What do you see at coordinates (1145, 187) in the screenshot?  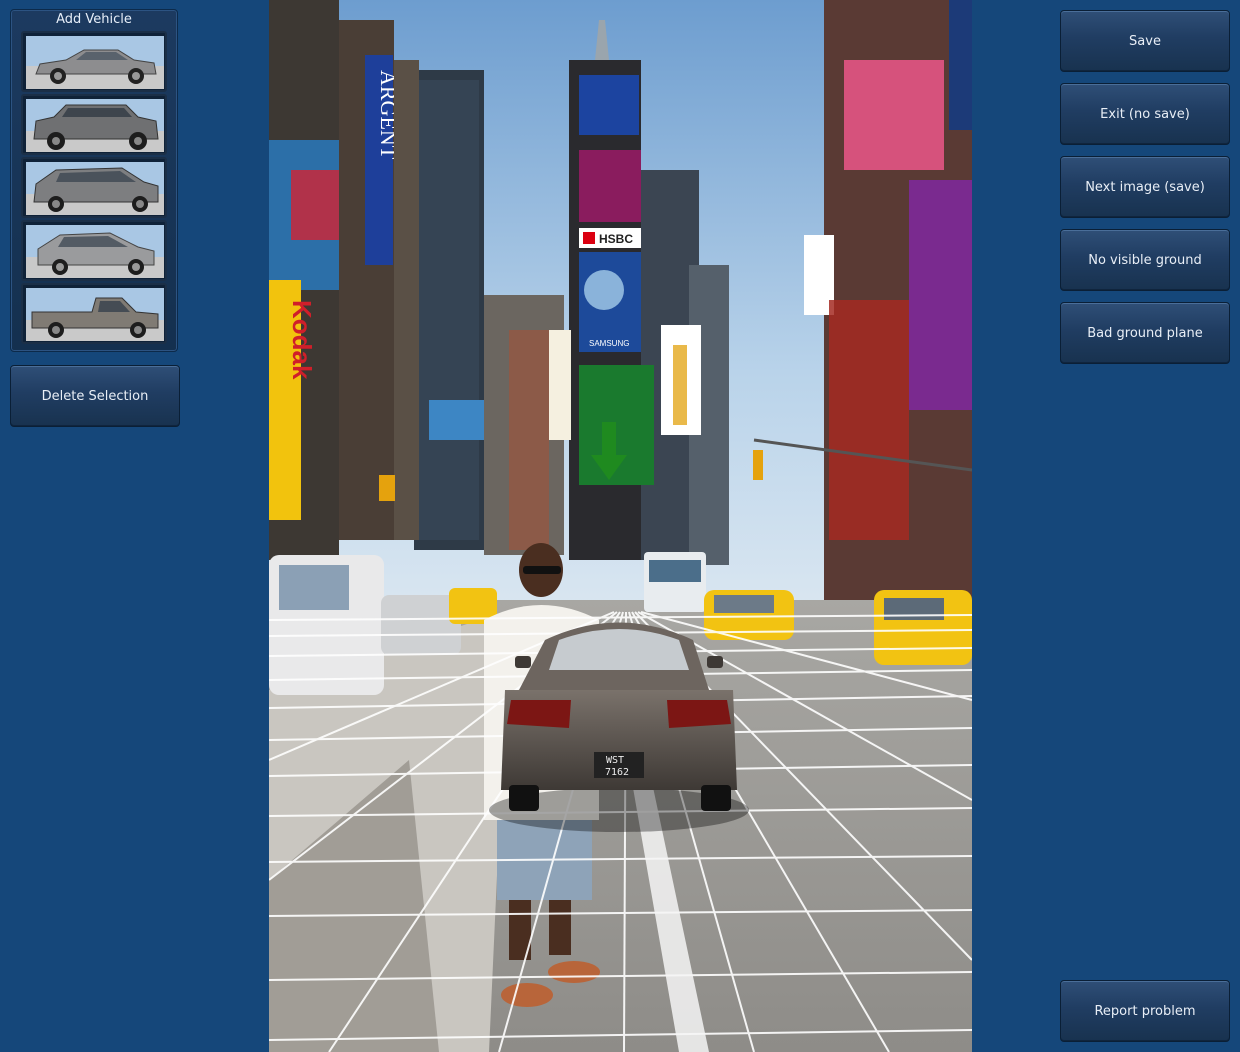 I see `next-image-save-button: Next image (save)` at bounding box center [1145, 187].